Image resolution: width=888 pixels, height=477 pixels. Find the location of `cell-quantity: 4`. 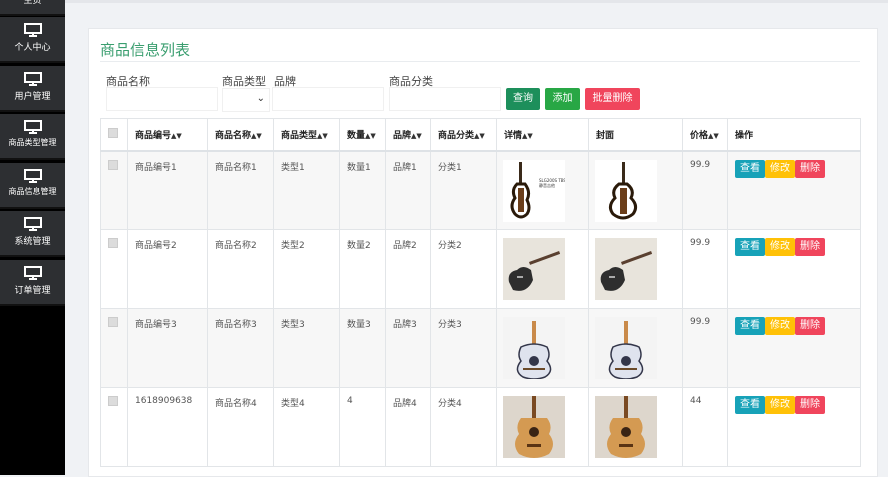

cell-quantity: 4 is located at coordinates (362, 427).